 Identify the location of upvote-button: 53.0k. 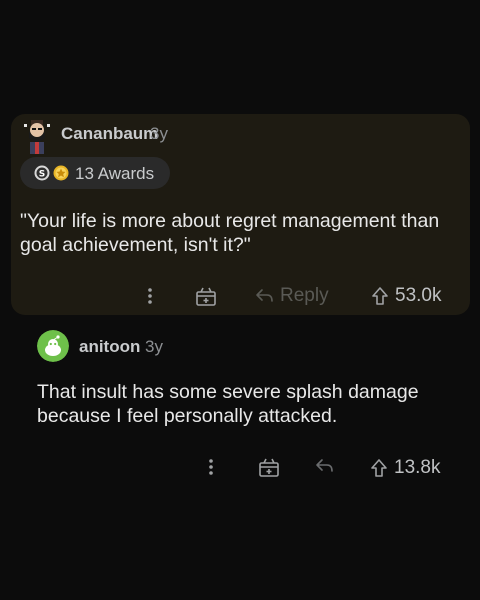
(406, 296).